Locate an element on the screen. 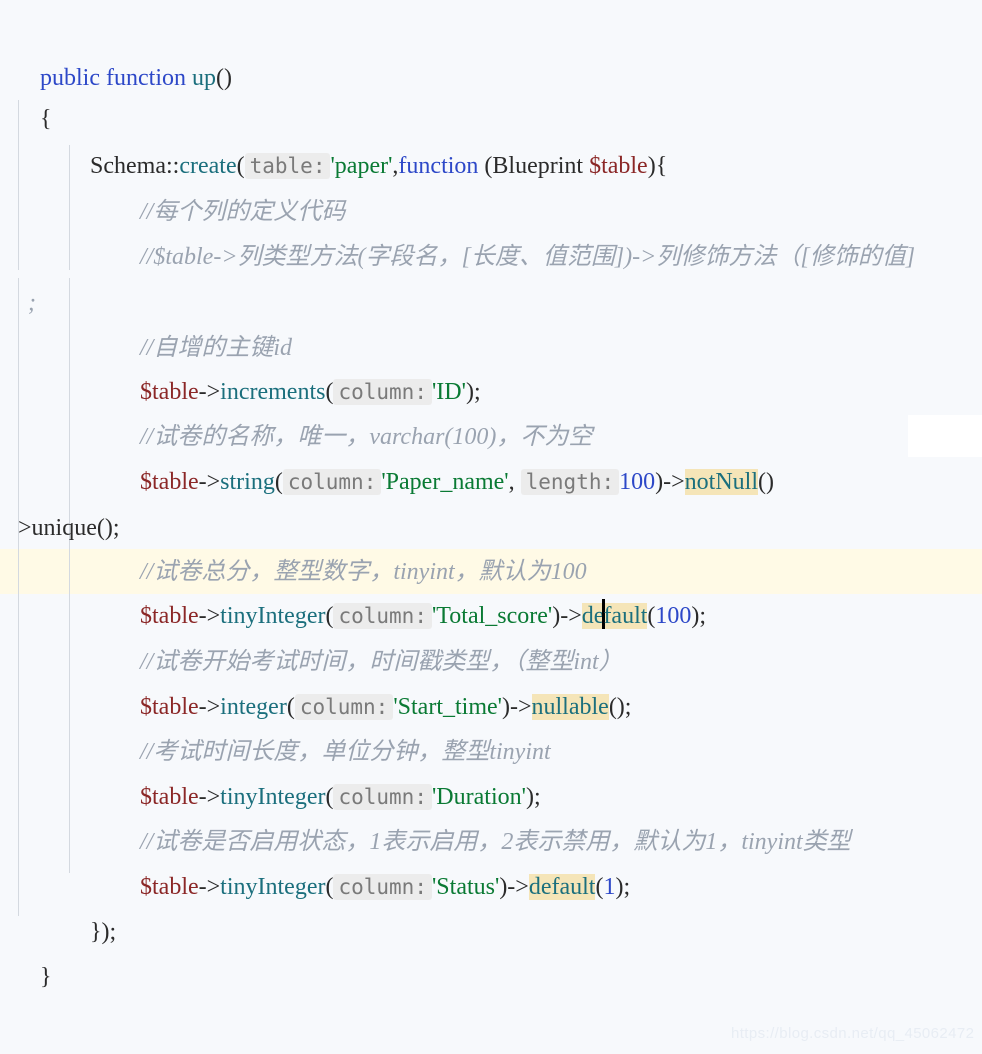  watermark-text: https://blog.csdn.net/qq_45062472 is located at coordinates (853, 1033).